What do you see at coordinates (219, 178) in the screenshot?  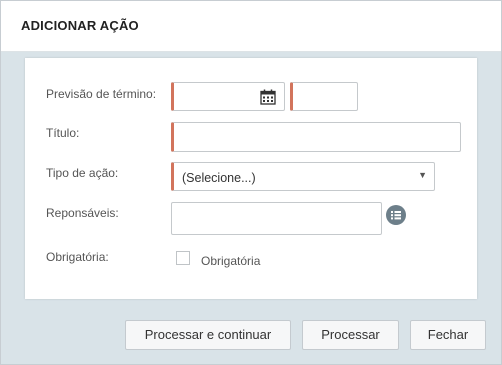 I see `tipo-selected-value: (Selecione...)` at bounding box center [219, 178].